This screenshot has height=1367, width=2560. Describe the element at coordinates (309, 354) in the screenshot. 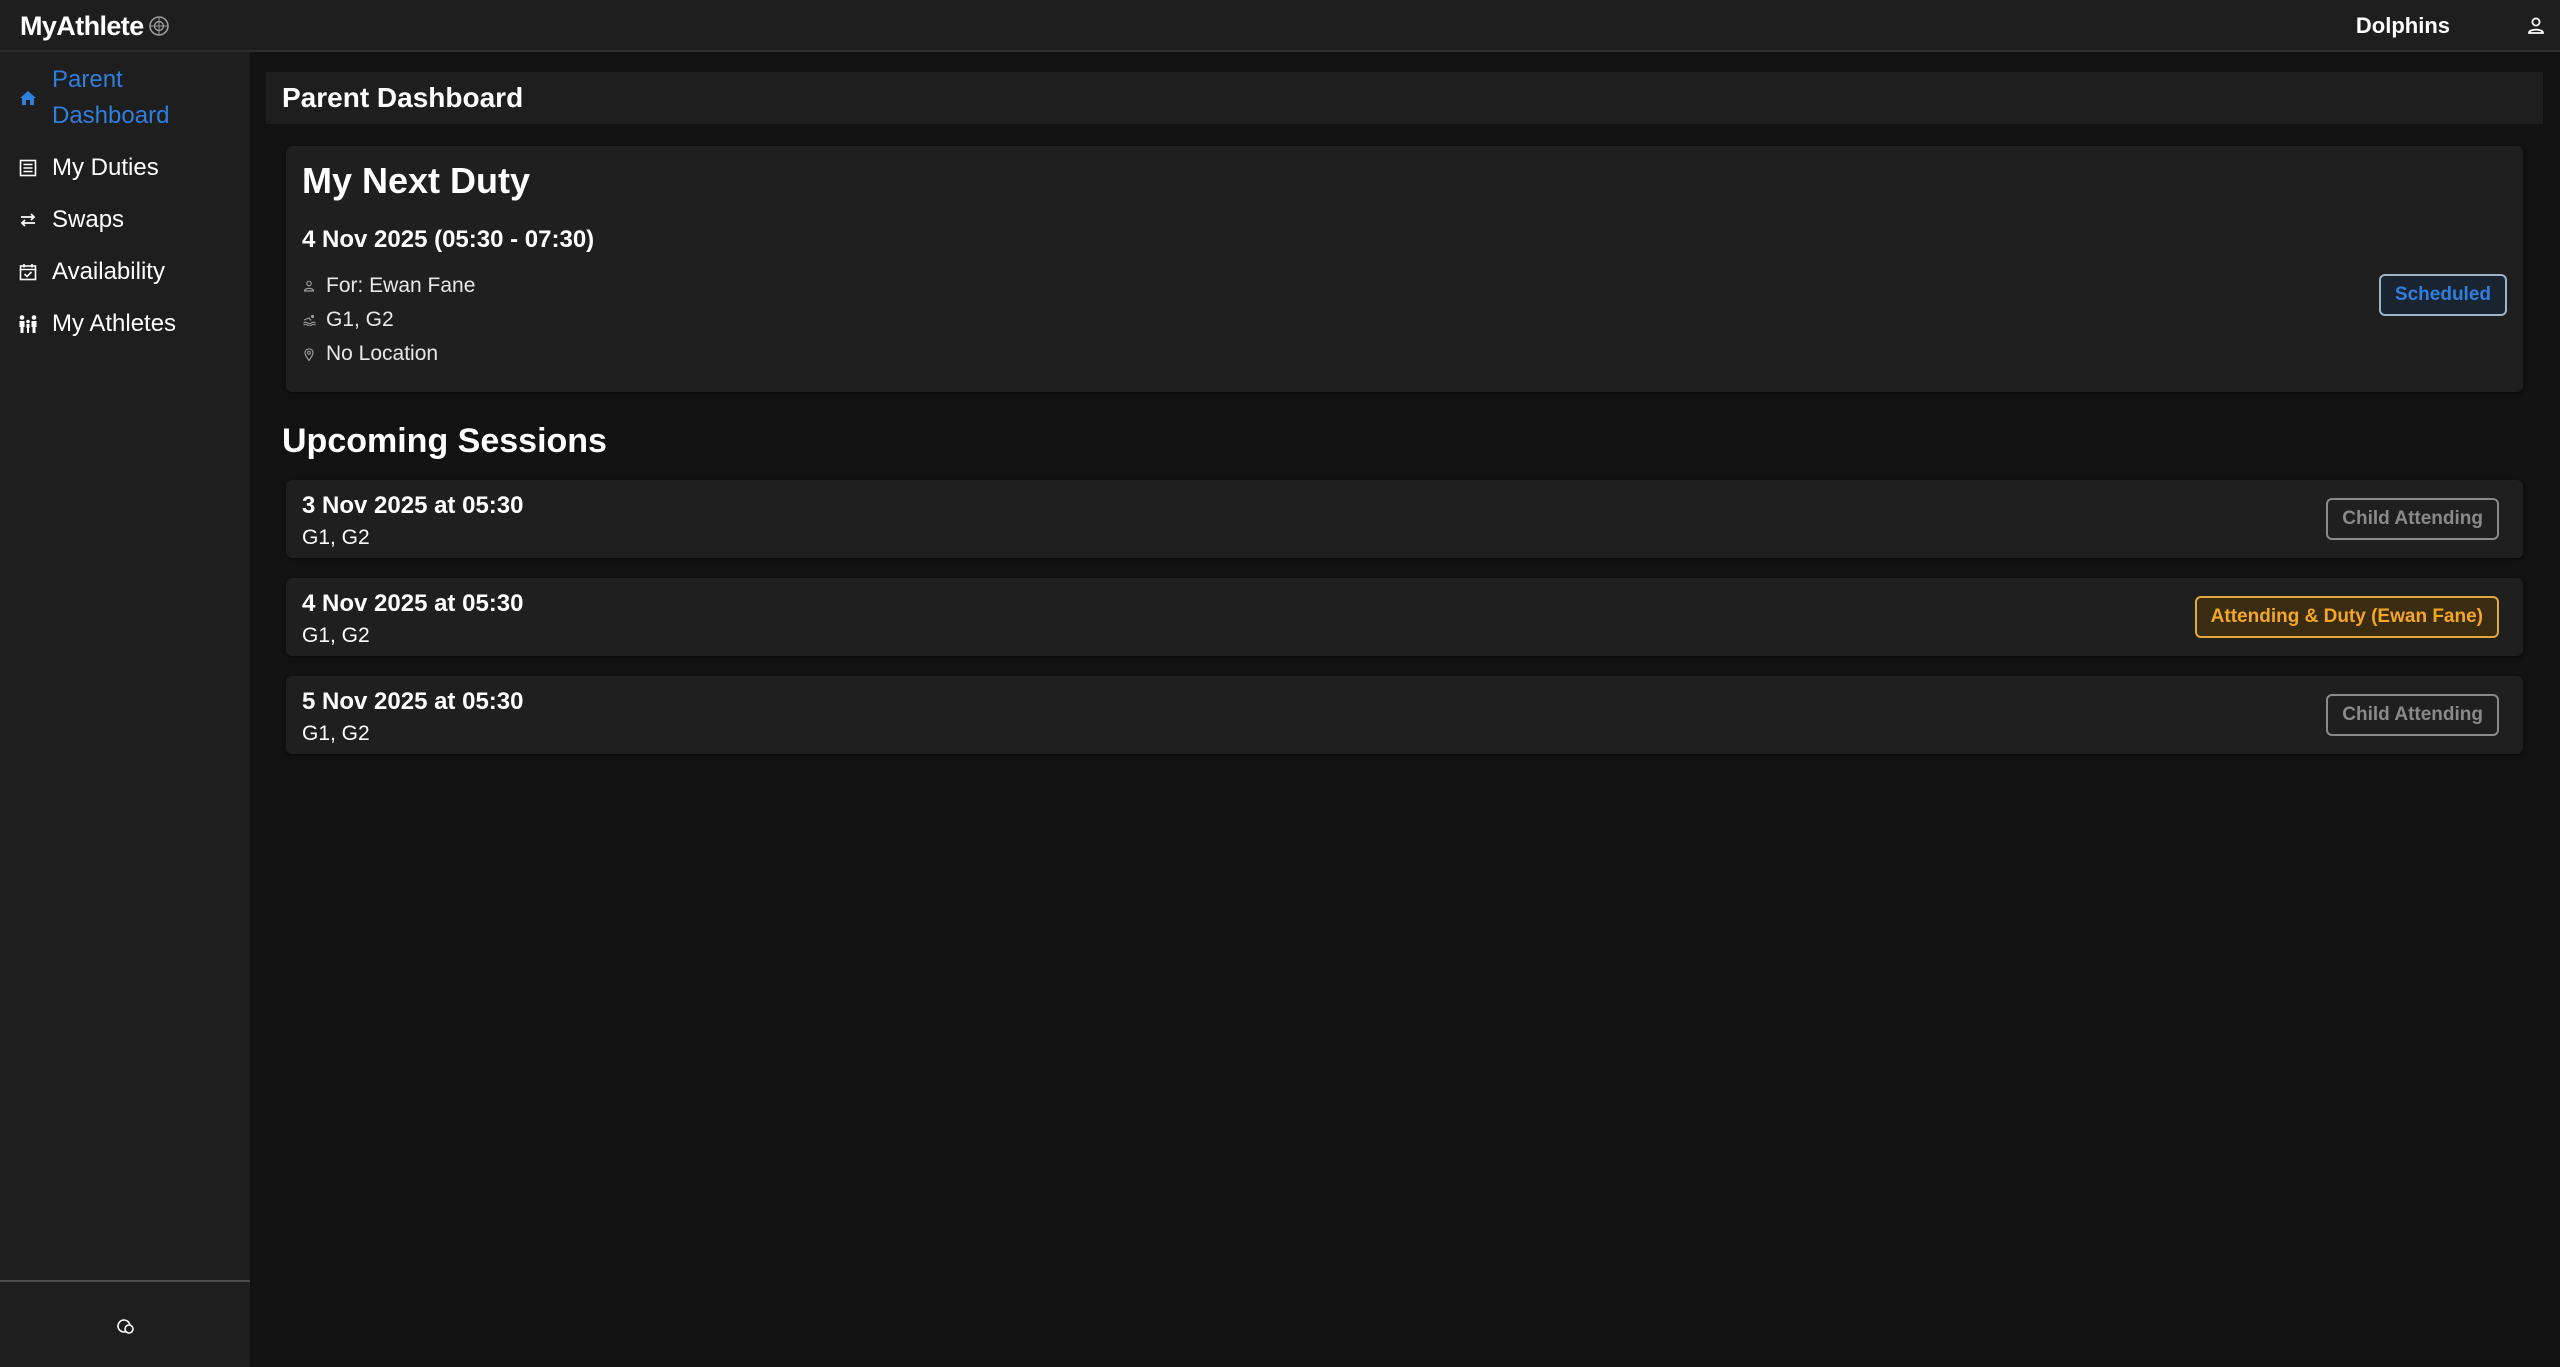

I see `location-pin-icon` at that location.